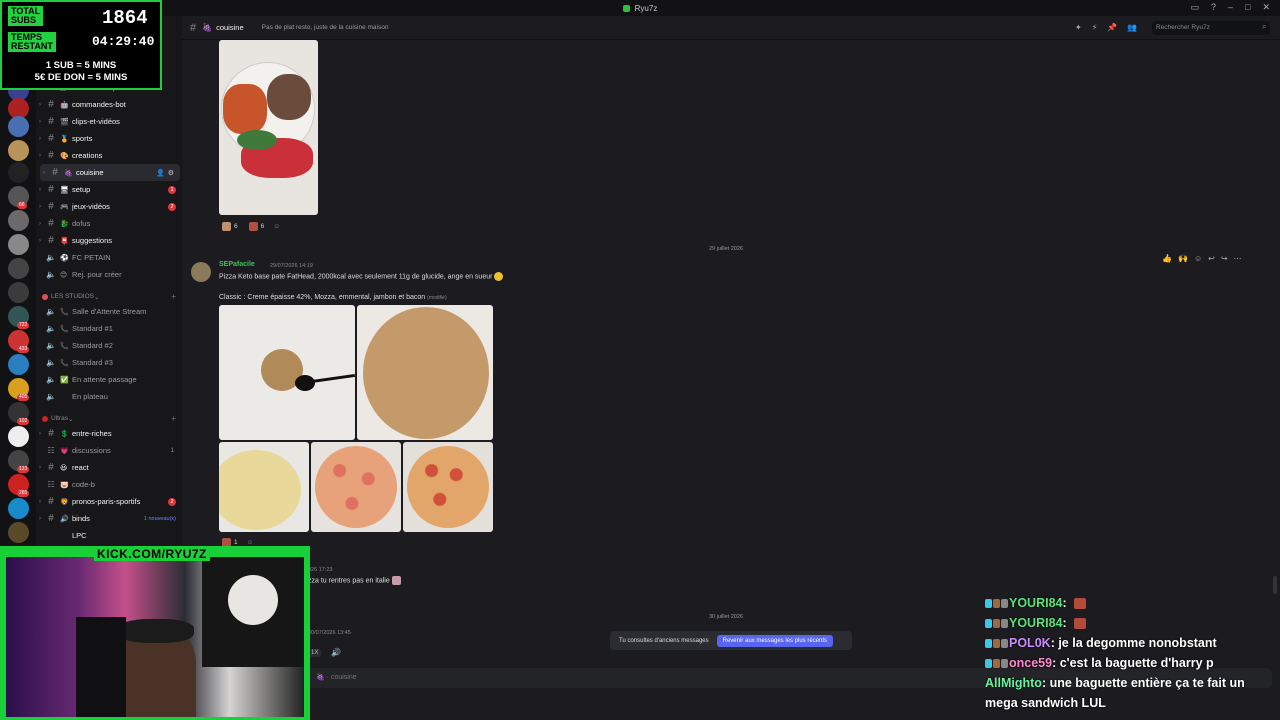 The height and width of the screenshot is (720, 1280). I want to click on channel-item: 🔈 ⚽ FC PETAIN, so click(109, 257).